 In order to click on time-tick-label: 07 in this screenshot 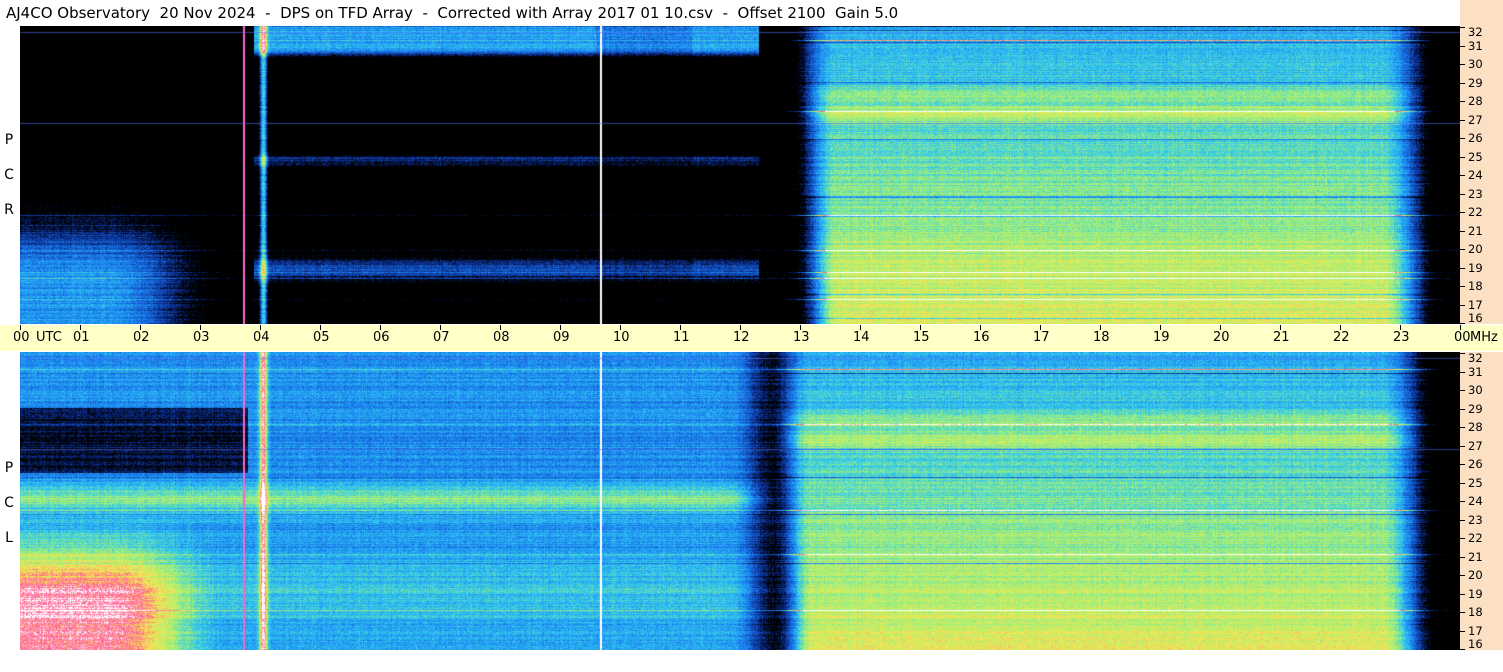, I will do `click(441, 337)`.